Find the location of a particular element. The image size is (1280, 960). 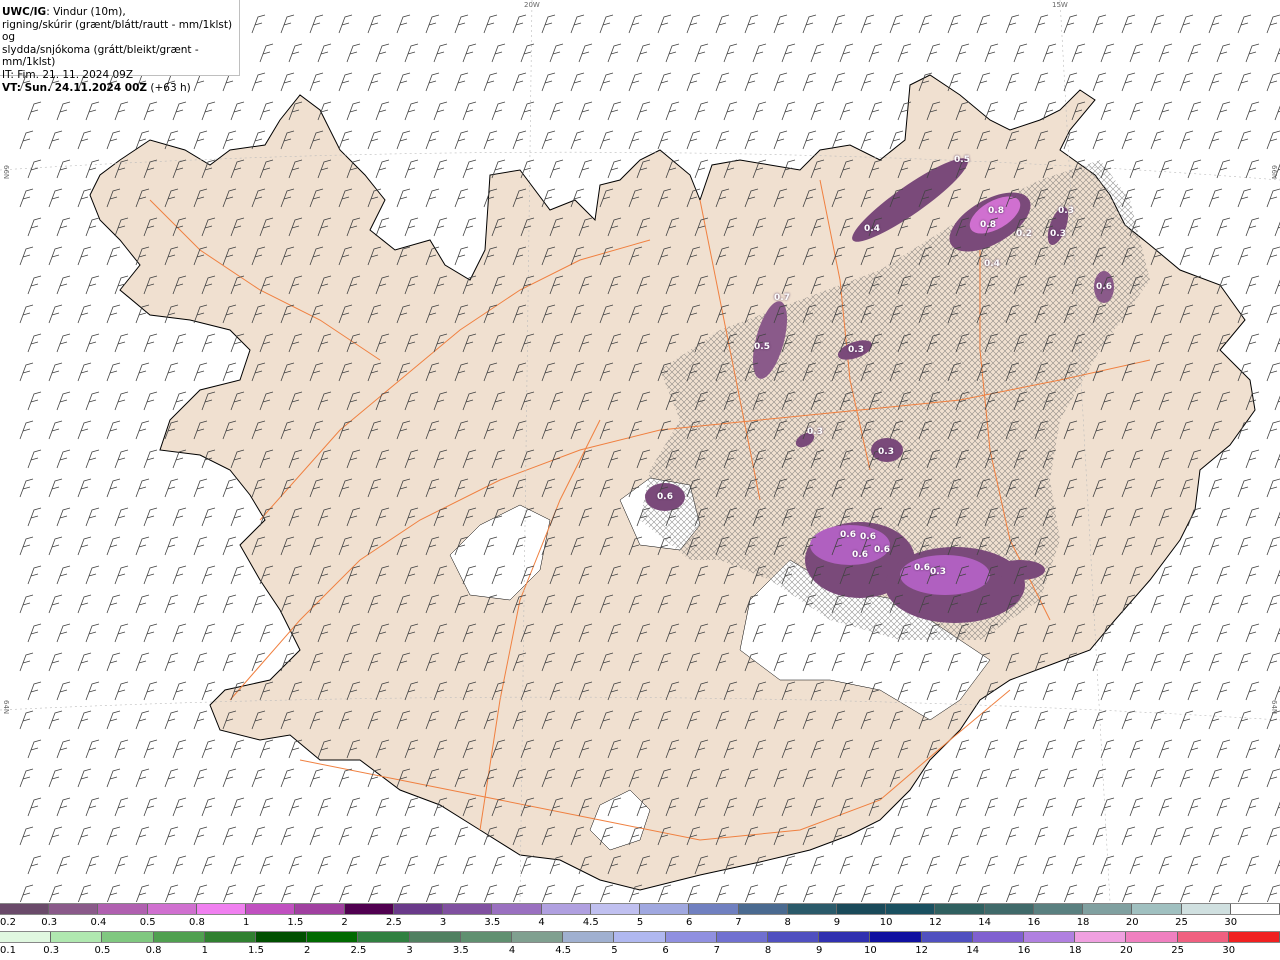

colorbar-tick-label: 4 is located at coordinates (541, 922).